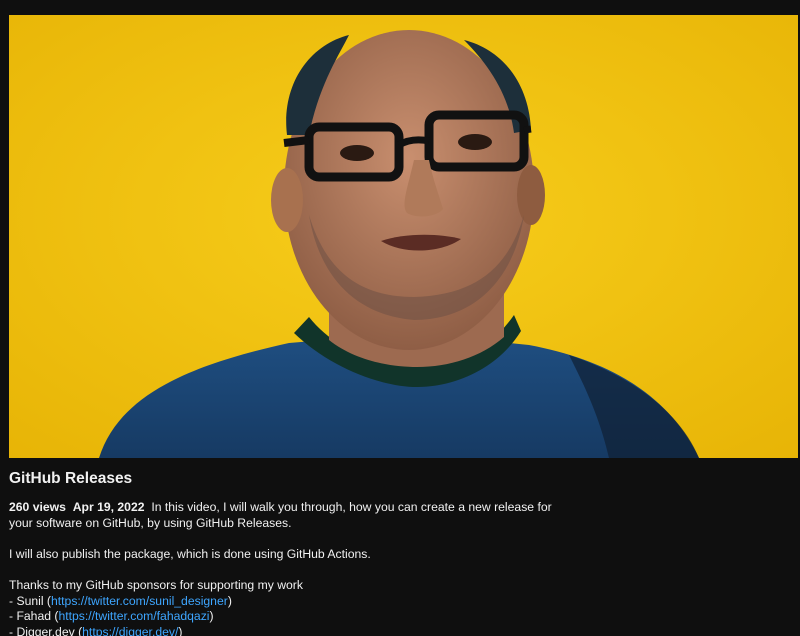  I want to click on sponsor-link-fahad: https://twitter.com/fahadqazi, so click(133, 616).